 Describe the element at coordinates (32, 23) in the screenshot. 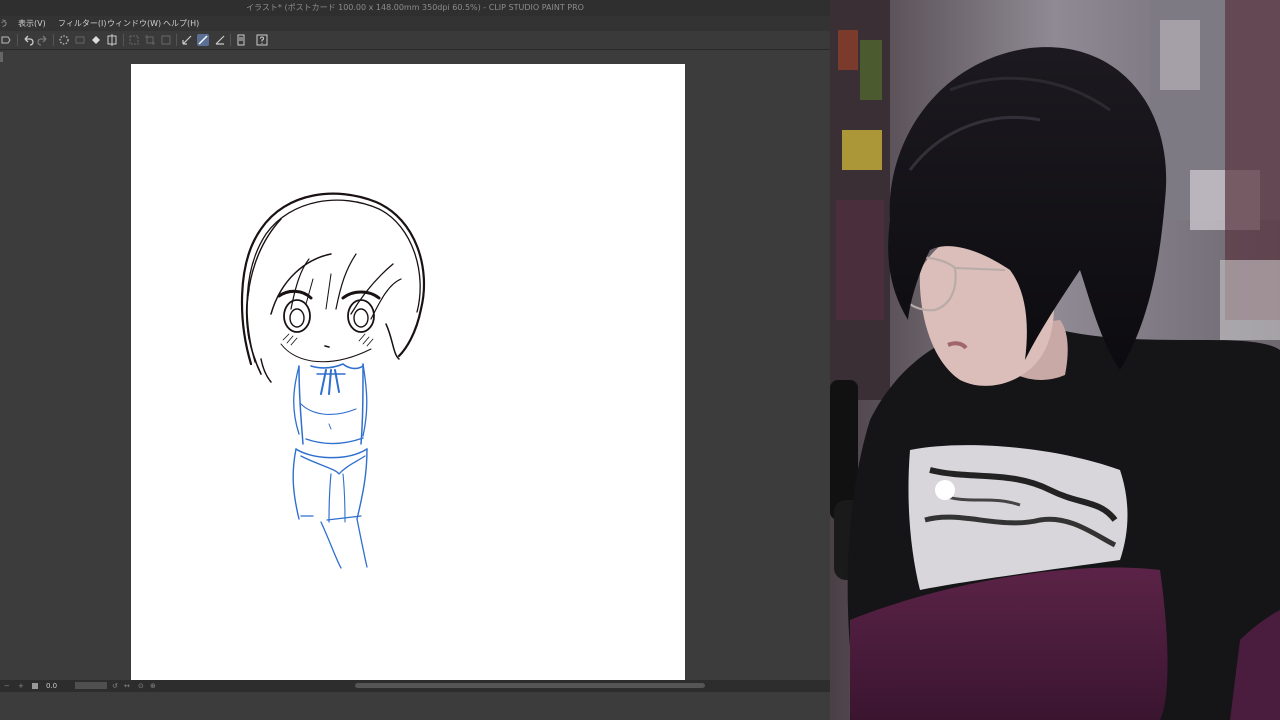

I see `menu-view: 表示(V)` at that location.